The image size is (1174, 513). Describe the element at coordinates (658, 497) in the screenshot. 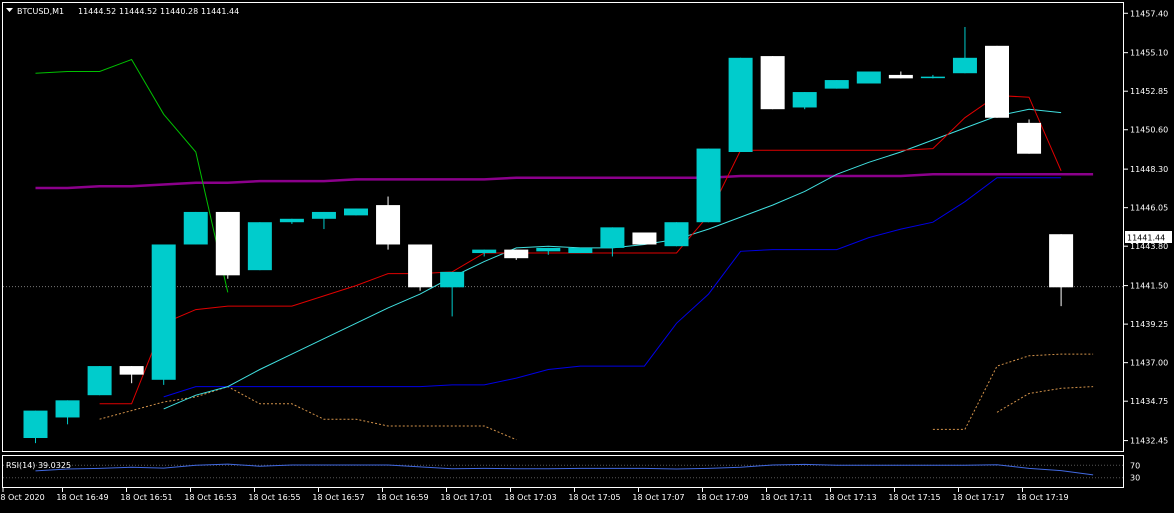

I see `time-tick-label: 18 Oct 17:07` at that location.